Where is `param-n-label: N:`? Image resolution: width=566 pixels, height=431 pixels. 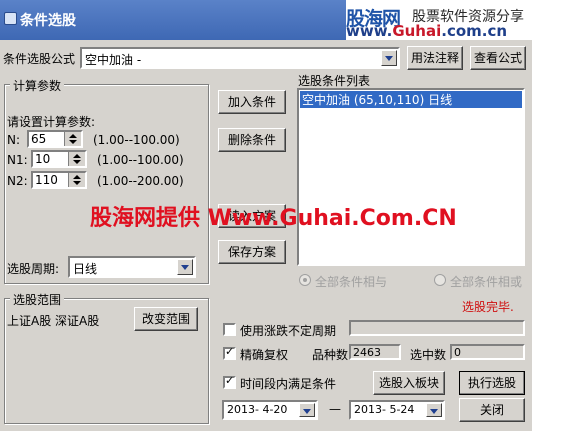 param-n-label: N: is located at coordinates (14, 140).